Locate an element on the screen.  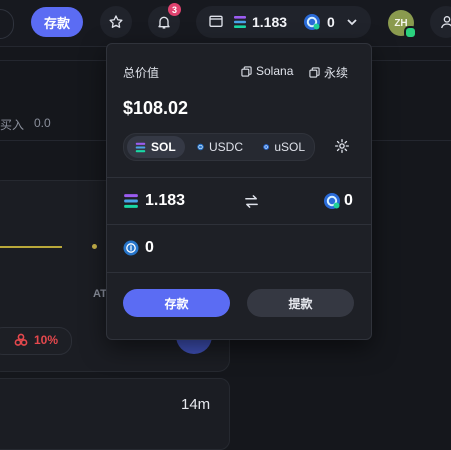
buy-label: 买入 is located at coordinates (12, 125).